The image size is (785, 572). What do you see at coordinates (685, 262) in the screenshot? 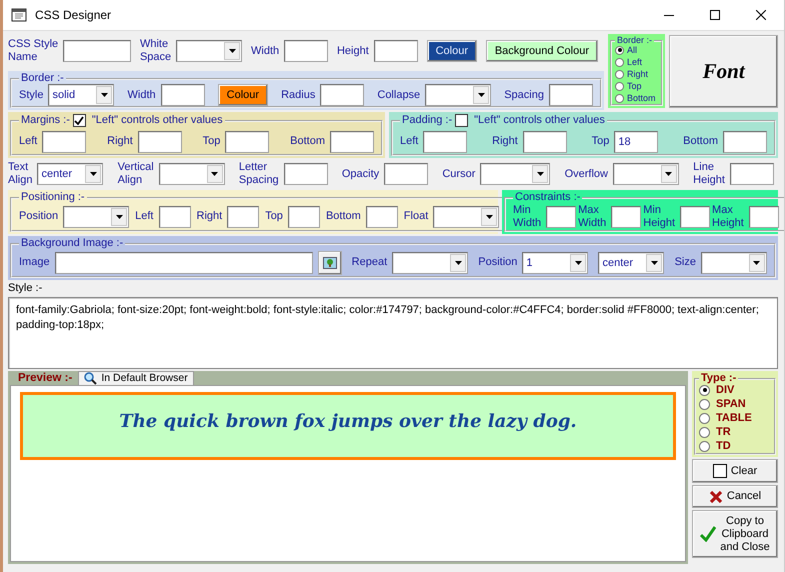
I see `field-label: Size` at bounding box center [685, 262].